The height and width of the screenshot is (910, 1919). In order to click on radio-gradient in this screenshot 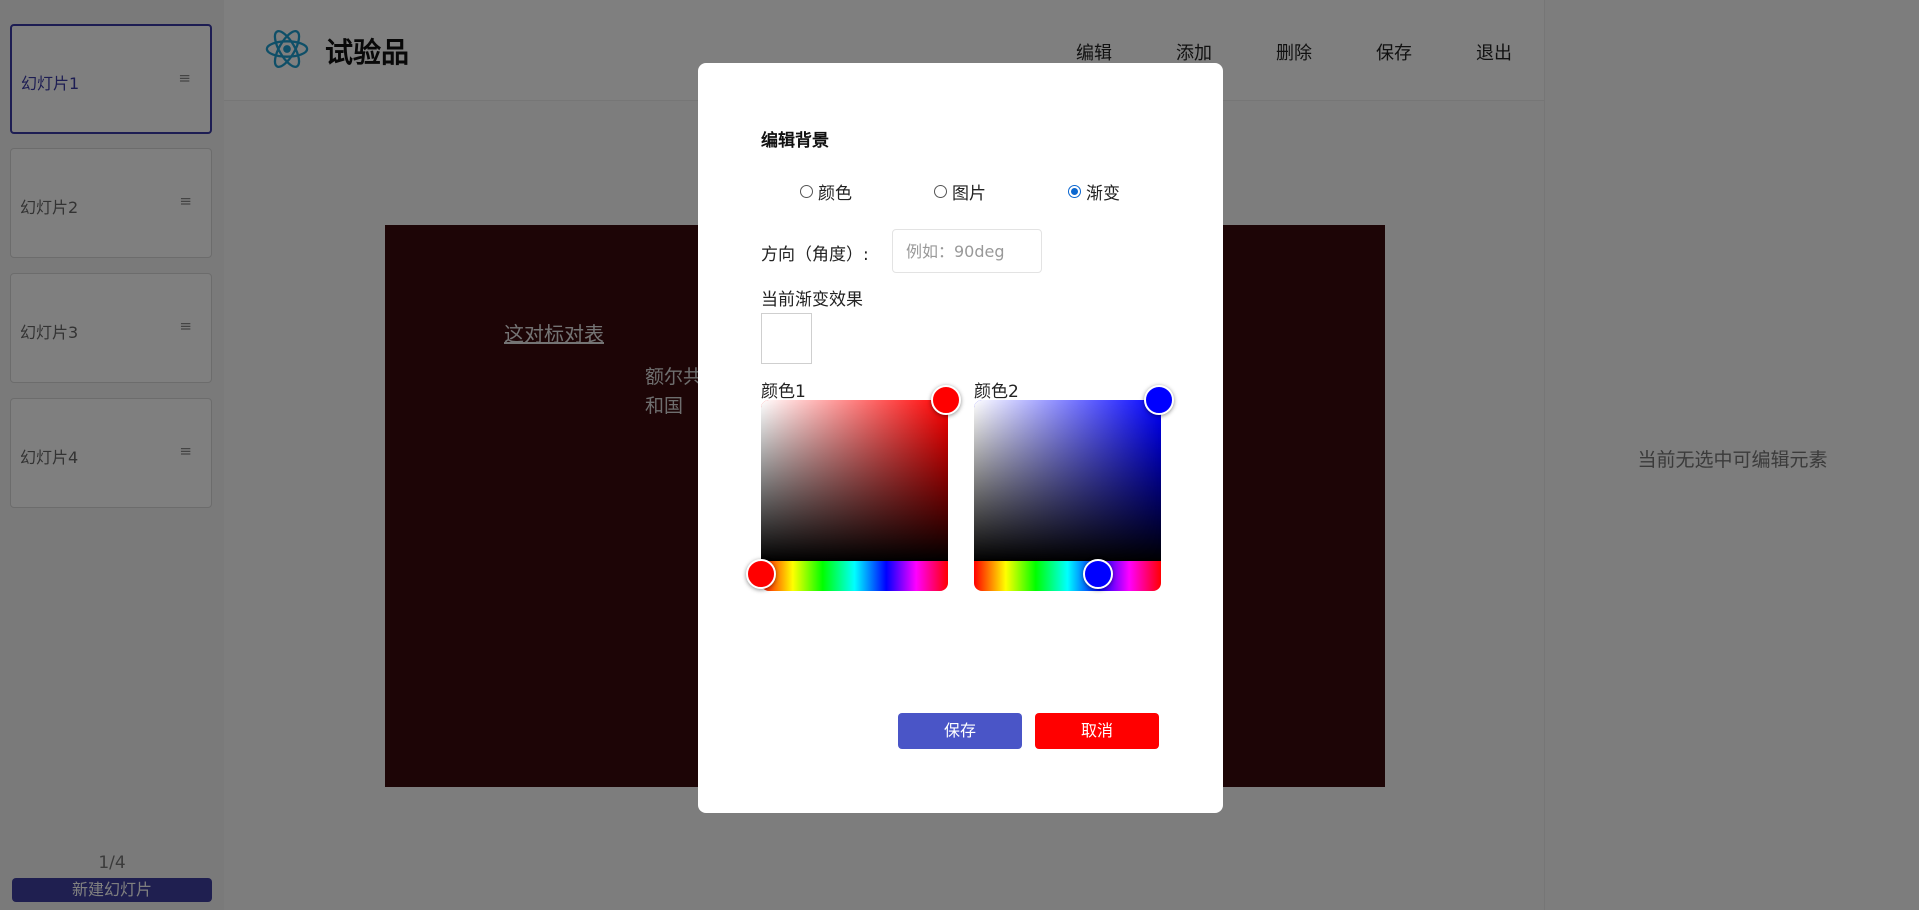, I will do `click(1074, 191)`.